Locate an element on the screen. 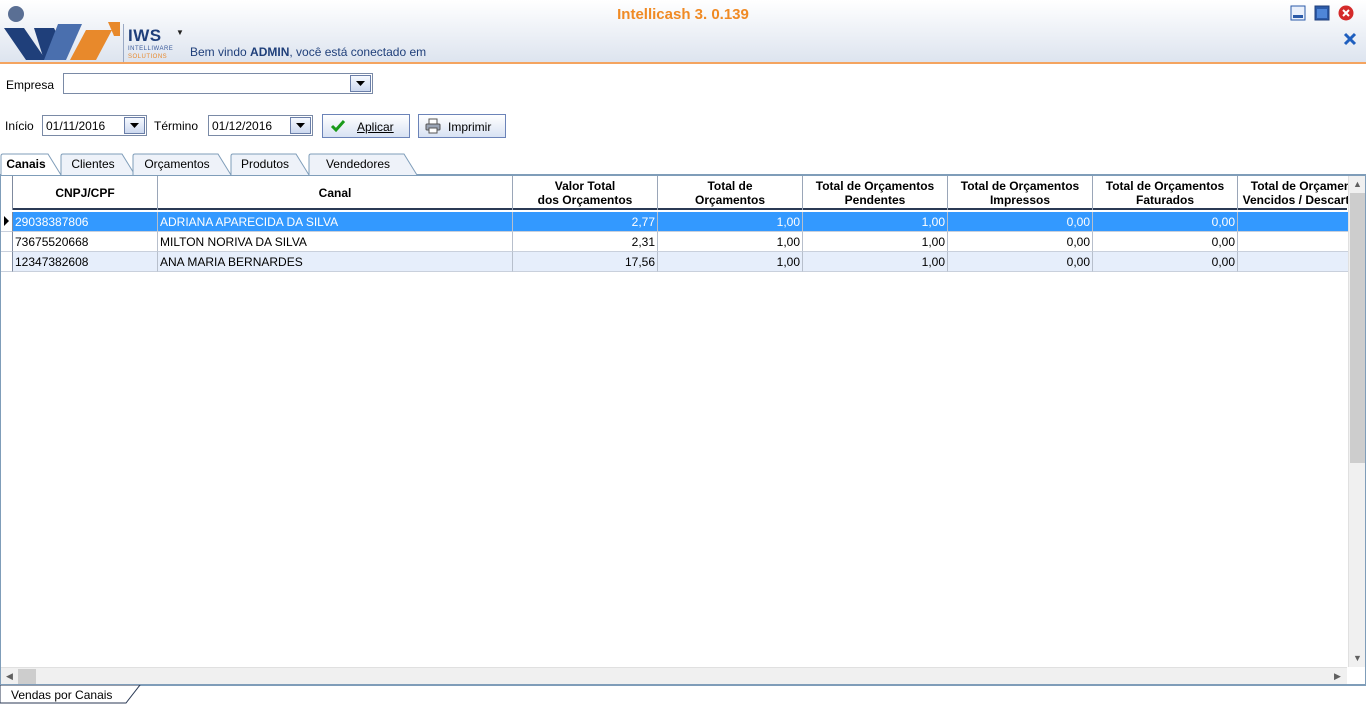 This screenshot has height=704, width=1366. imprimir-button: Imprimir is located at coordinates (462, 126).